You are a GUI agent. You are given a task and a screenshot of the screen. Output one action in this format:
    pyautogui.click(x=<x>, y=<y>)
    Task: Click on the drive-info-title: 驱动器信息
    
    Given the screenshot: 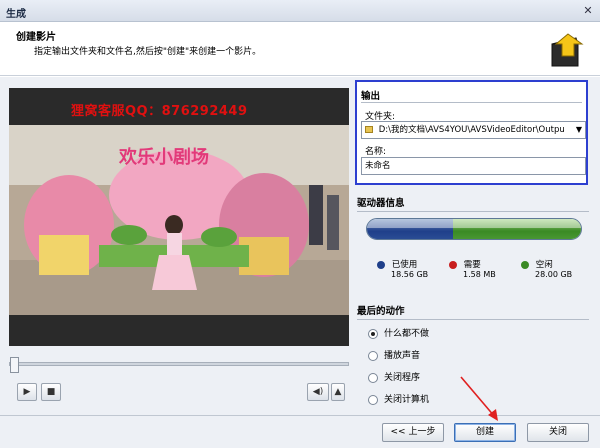 What is the action you would take?
    pyautogui.click(x=381, y=203)
    